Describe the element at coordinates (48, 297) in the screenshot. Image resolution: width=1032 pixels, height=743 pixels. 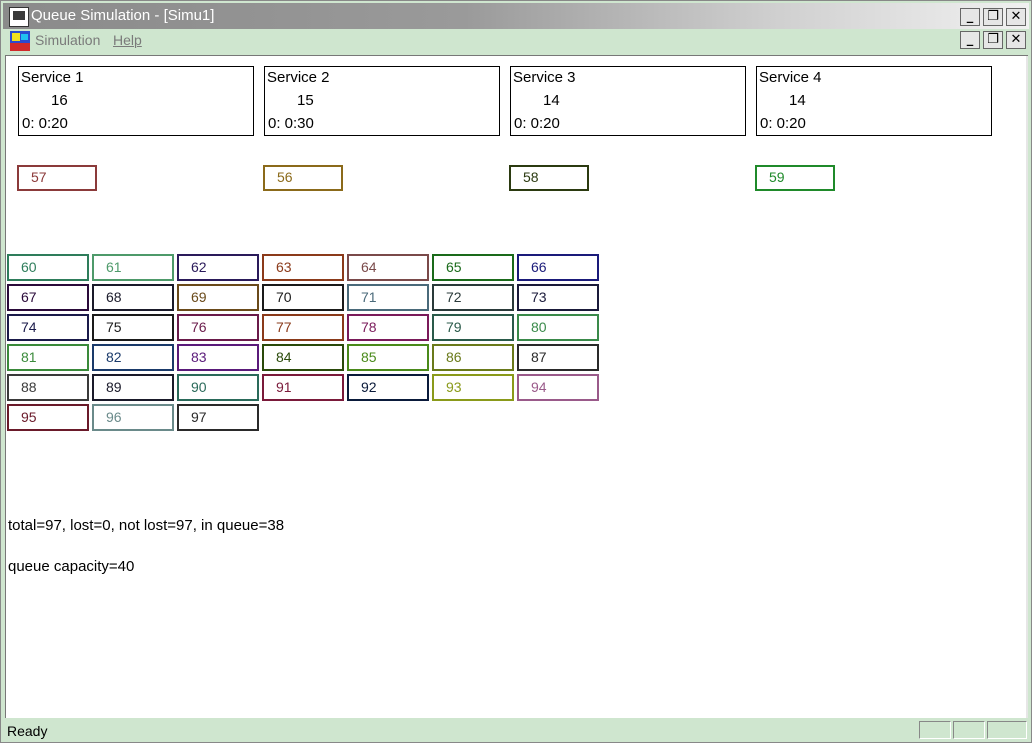
I see `queue-customer: 67` at that location.